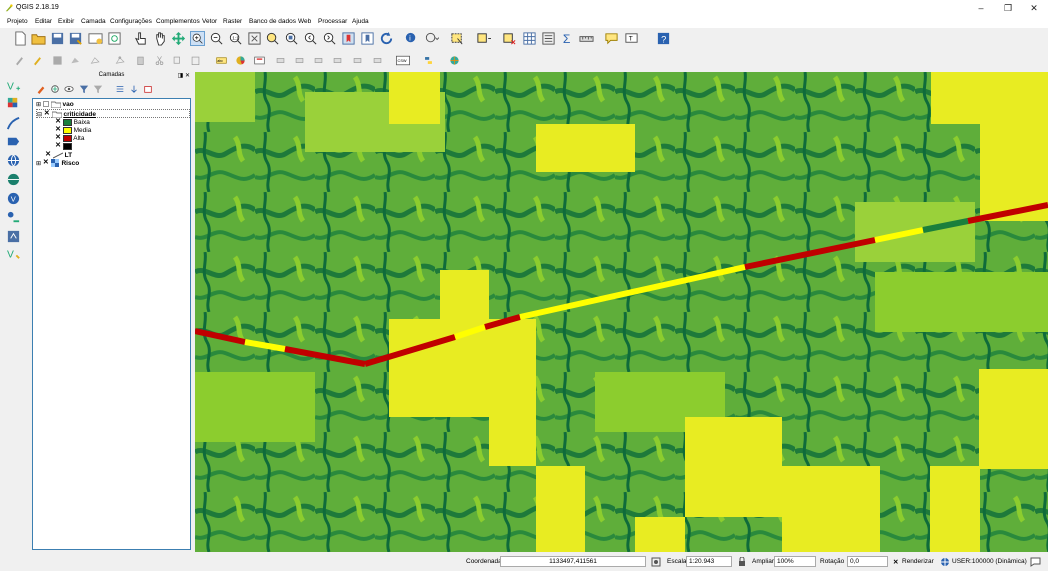 The height and width of the screenshot is (571, 1048). What do you see at coordinates (13, 103) in the screenshot?
I see `add-raster-layer-icon` at bounding box center [13, 103].